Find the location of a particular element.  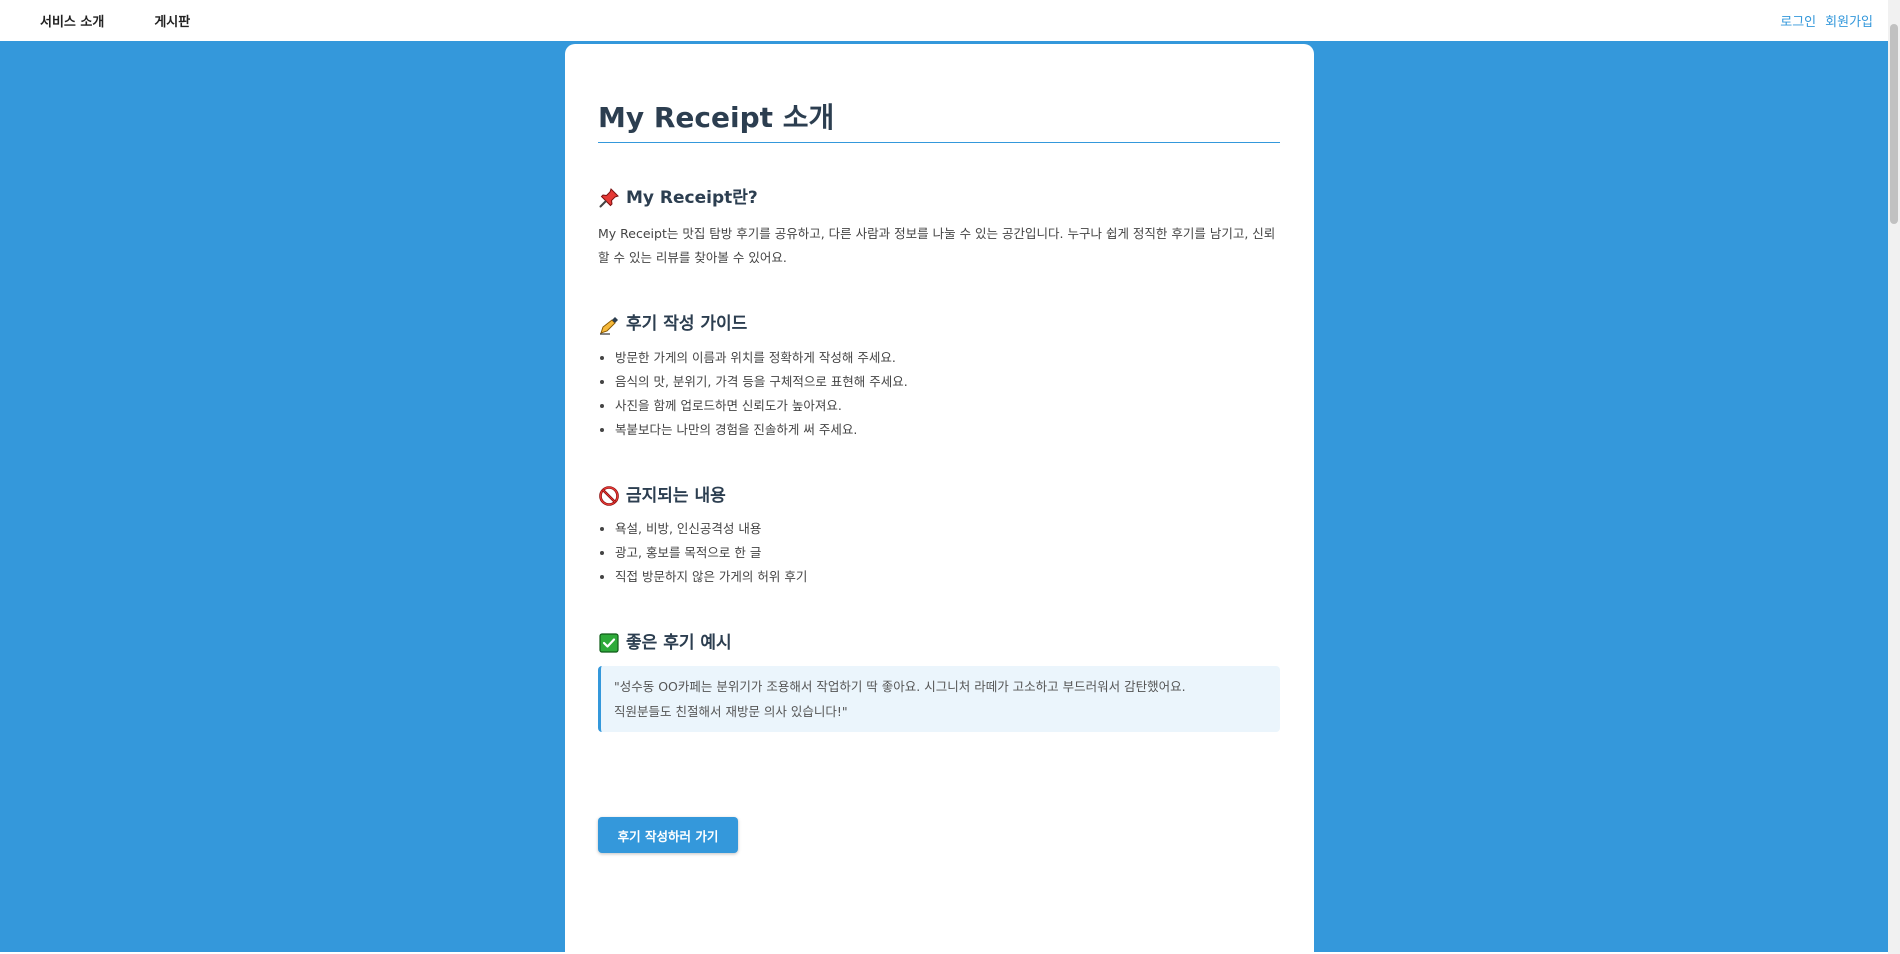

section-heading-about: My Receipt란? is located at coordinates (939, 198).